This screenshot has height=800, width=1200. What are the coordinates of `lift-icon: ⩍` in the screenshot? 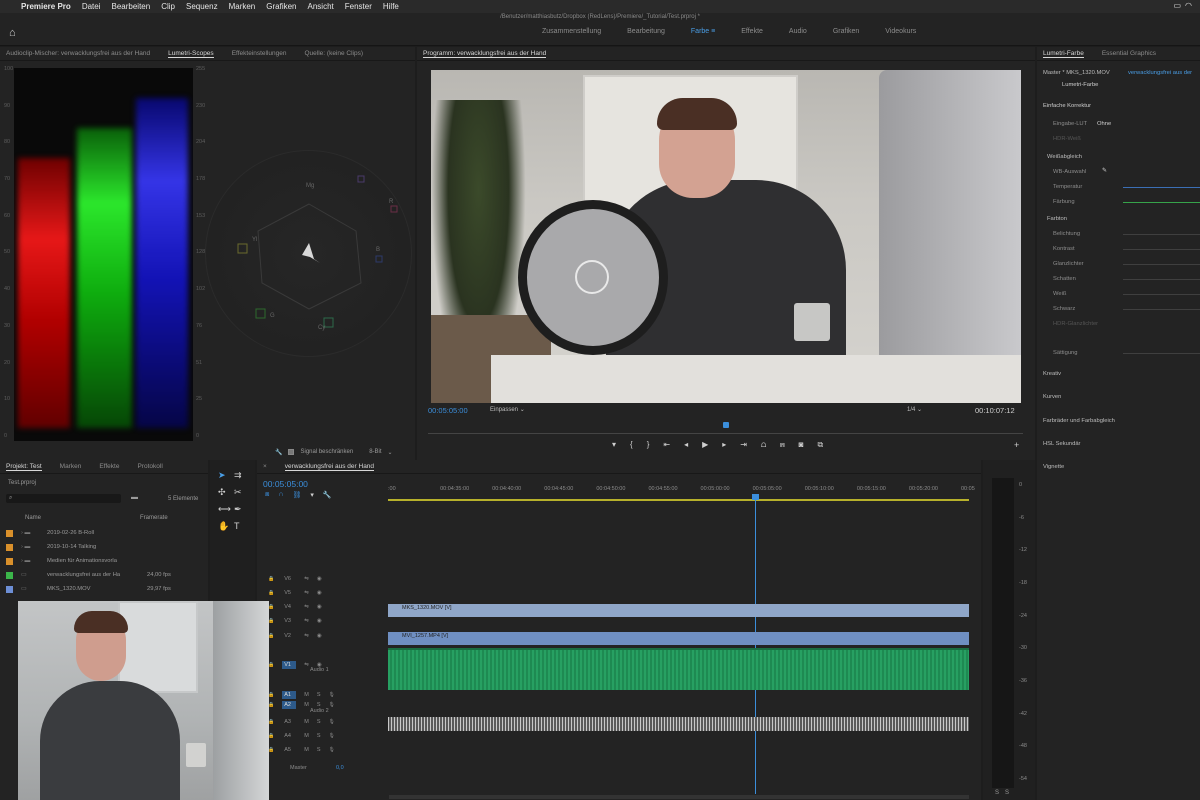 It's located at (763, 445).